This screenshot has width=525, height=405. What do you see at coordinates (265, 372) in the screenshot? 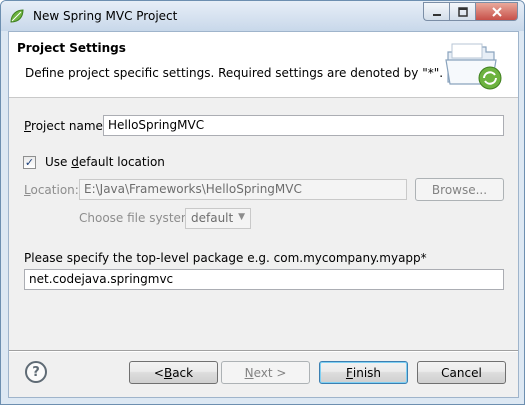
I see `next-button: Next >` at bounding box center [265, 372].